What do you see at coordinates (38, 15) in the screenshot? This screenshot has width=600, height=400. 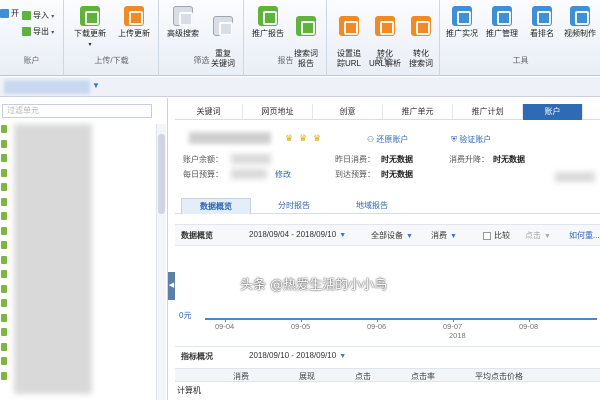 I see `import-button: 导入 ▾` at bounding box center [38, 15].